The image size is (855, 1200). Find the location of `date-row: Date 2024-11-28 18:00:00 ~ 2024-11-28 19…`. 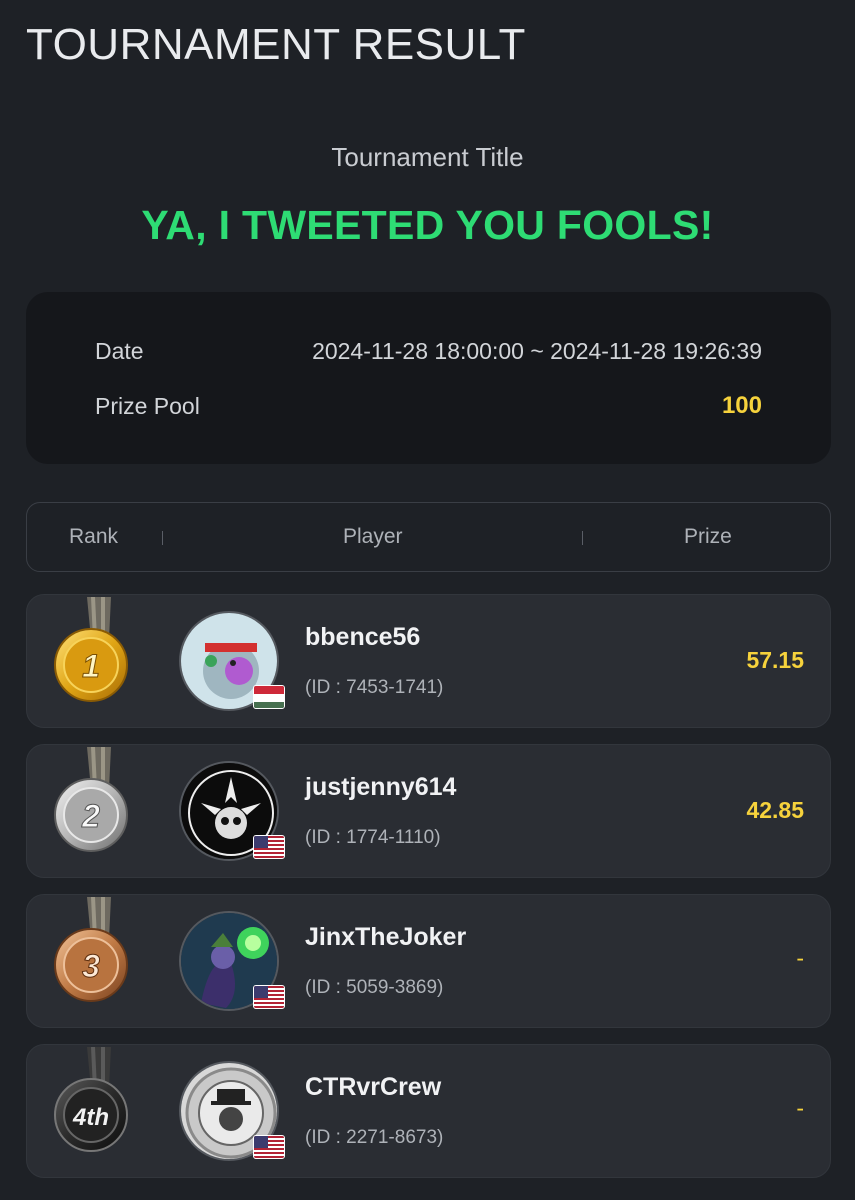

date-row: Date 2024-11-28 18:00:00 ~ 2024-11-28 19… is located at coordinates (428, 351).